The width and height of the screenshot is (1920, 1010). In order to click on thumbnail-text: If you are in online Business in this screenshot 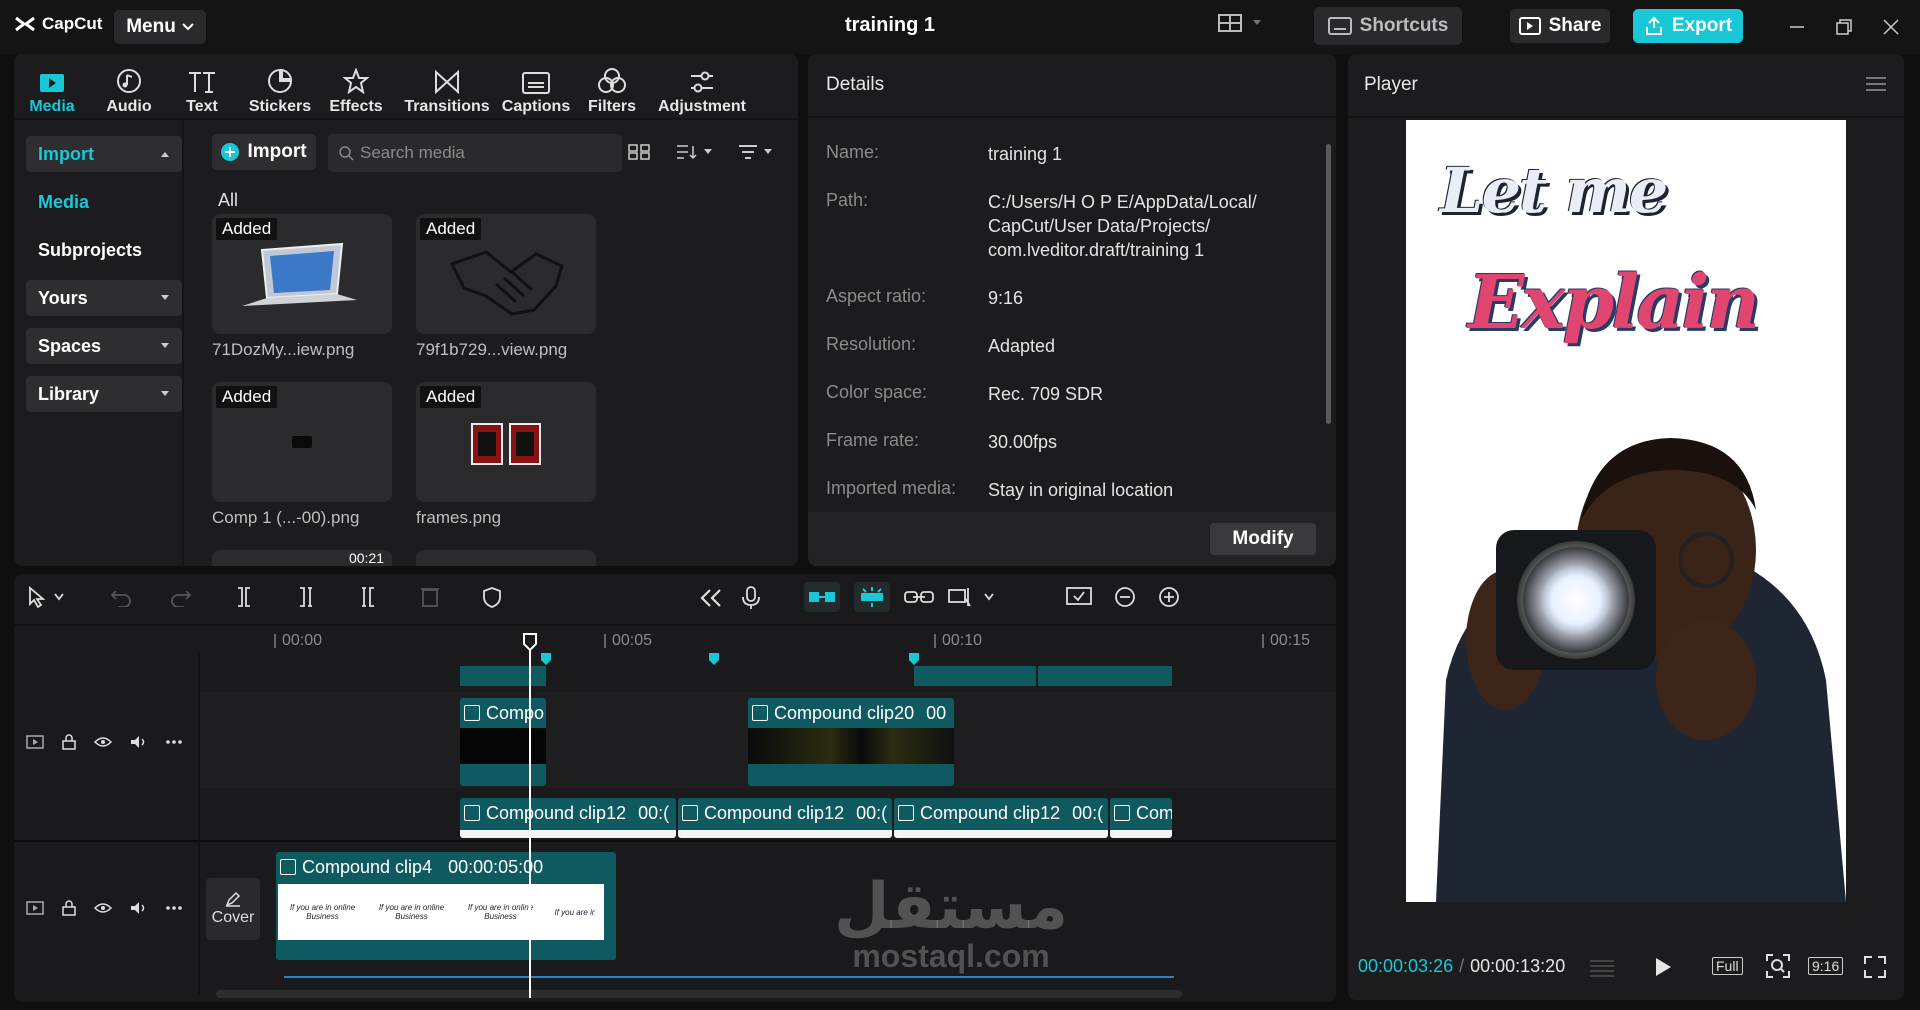, I will do `click(411, 912)`.